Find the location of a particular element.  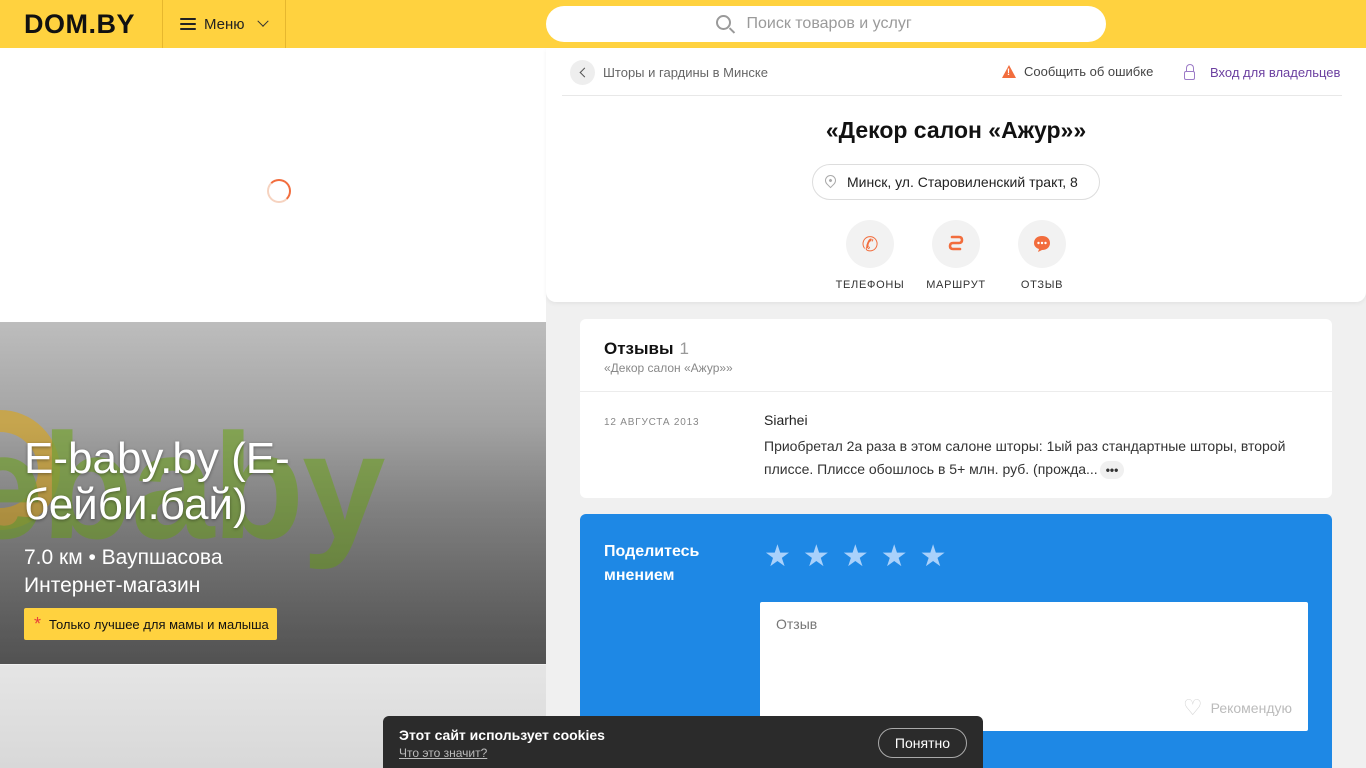

report-error-label: Сообщить об ошибке is located at coordinates (1089, 71).